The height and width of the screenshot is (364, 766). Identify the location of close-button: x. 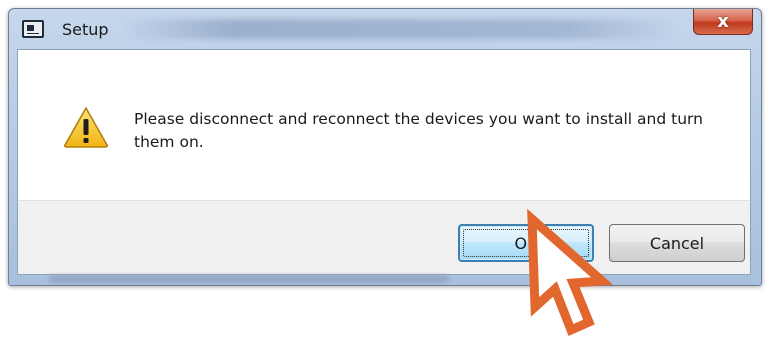
(723, 22).